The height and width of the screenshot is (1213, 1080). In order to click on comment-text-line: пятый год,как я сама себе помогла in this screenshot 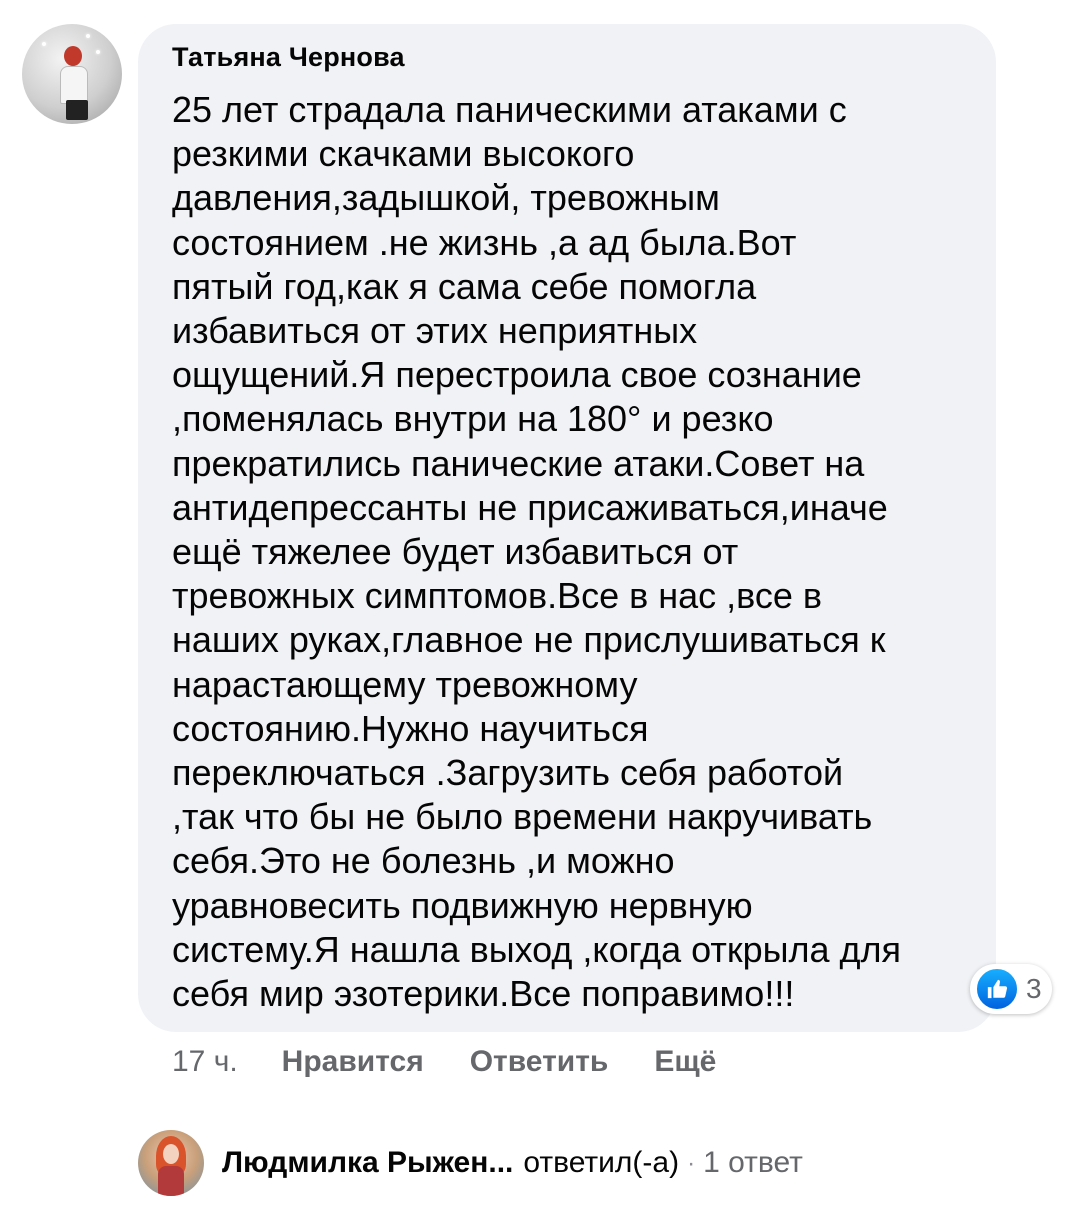, I will do `click(464, 286)`.